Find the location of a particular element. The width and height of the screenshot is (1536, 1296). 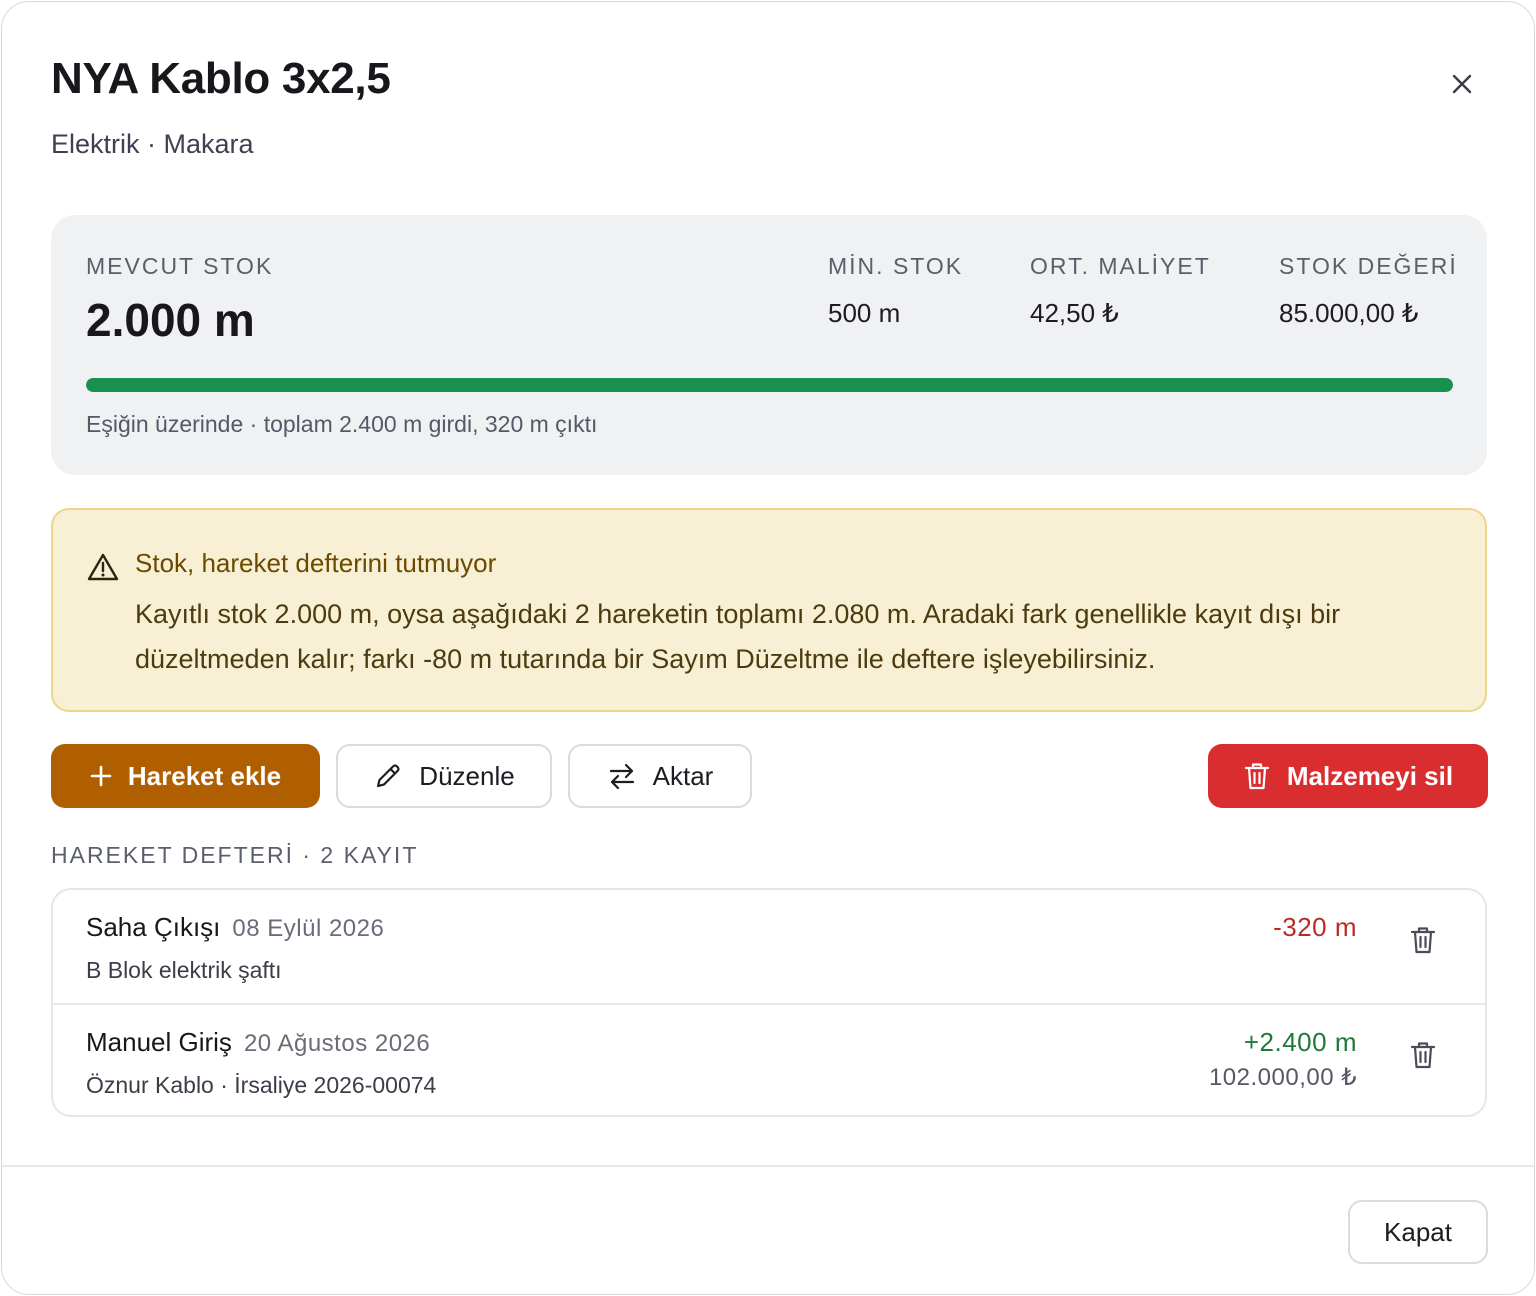

stock-progress-fill is located at coordinates (769, 385).